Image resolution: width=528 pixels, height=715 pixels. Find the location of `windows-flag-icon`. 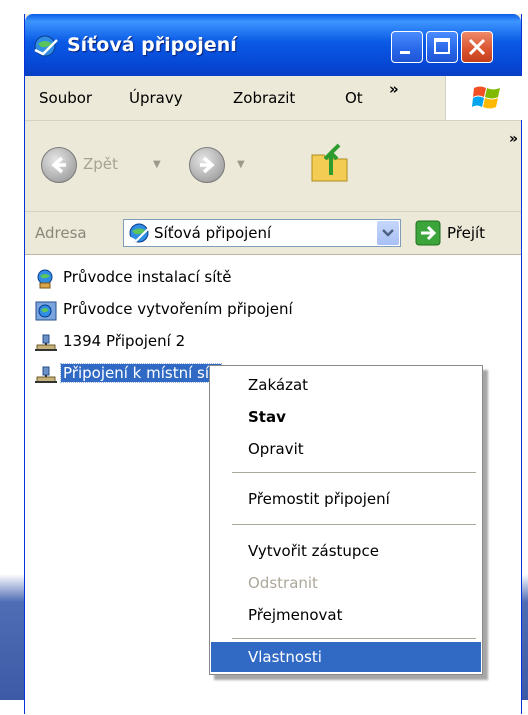

windows-flag-icon is located at coordinates (486, 97).